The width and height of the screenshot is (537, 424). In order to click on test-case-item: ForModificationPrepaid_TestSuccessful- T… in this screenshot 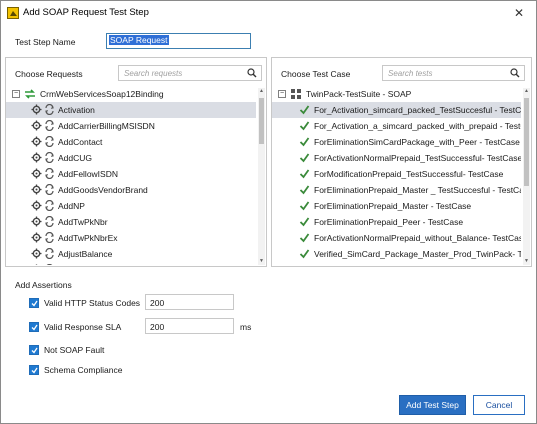, I will do `click(396, 174)`.